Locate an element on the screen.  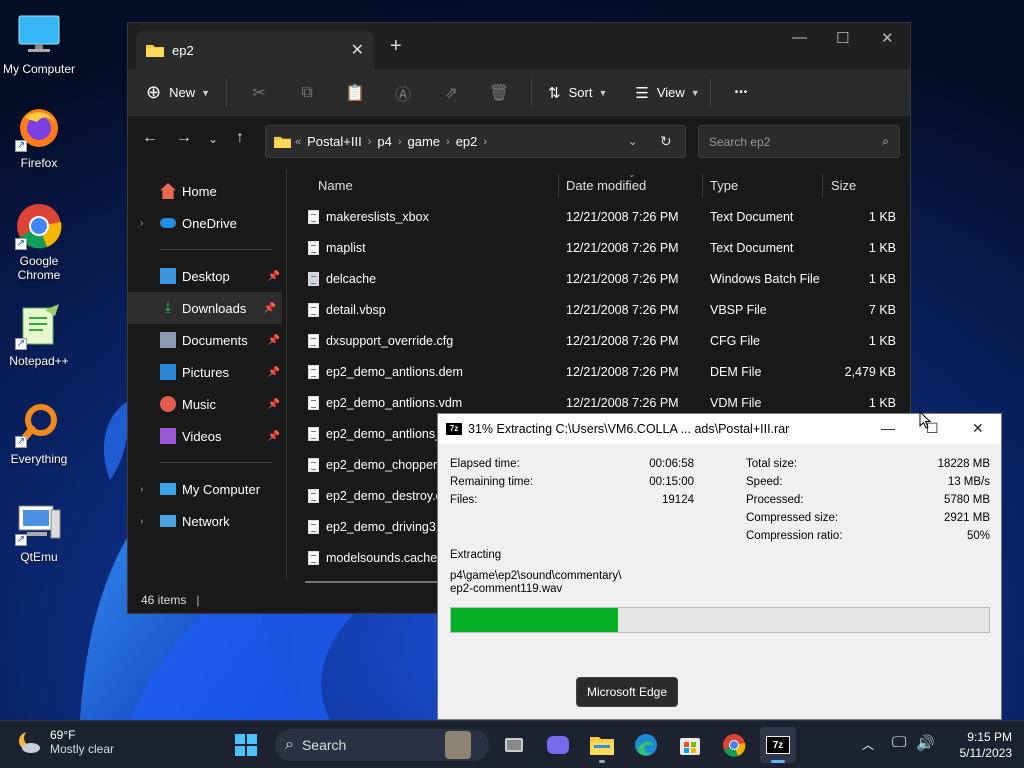
sidebar-item-home: Home is located at coordinates (207, 191).